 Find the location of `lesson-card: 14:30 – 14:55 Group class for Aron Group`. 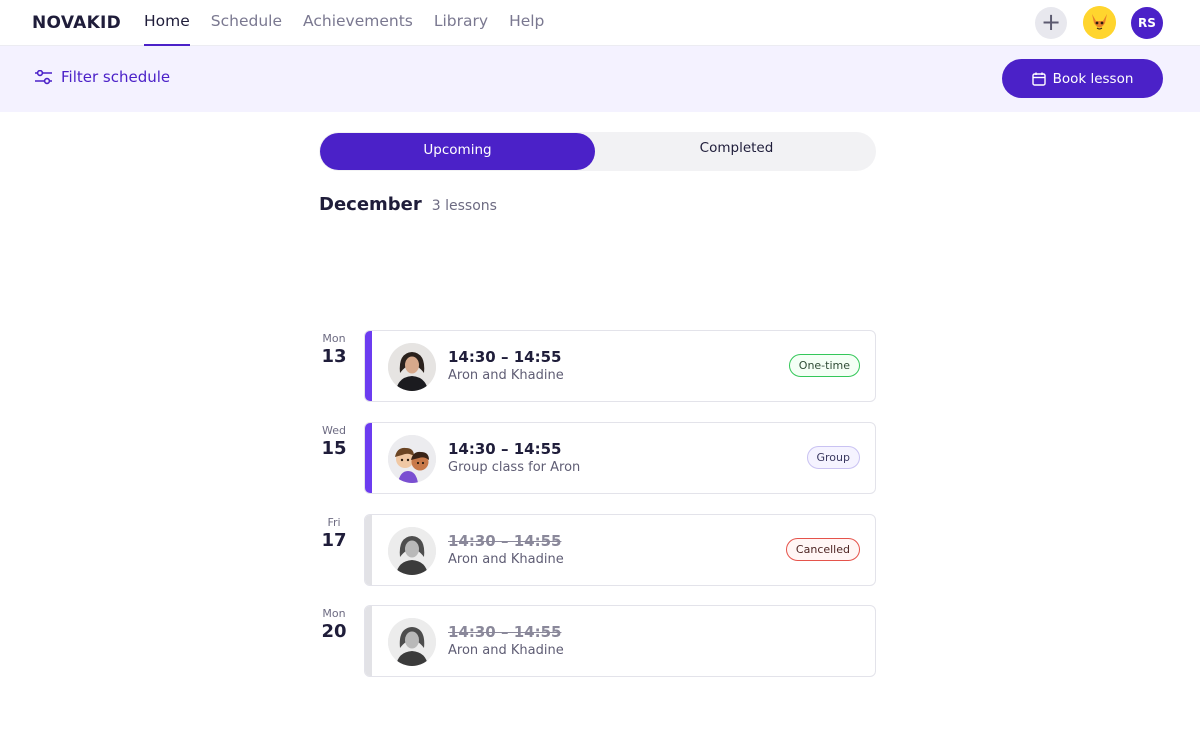

lesson-card: 14:30 – 14:55 Group class for Aron Group is located at coordinates (620, 458).